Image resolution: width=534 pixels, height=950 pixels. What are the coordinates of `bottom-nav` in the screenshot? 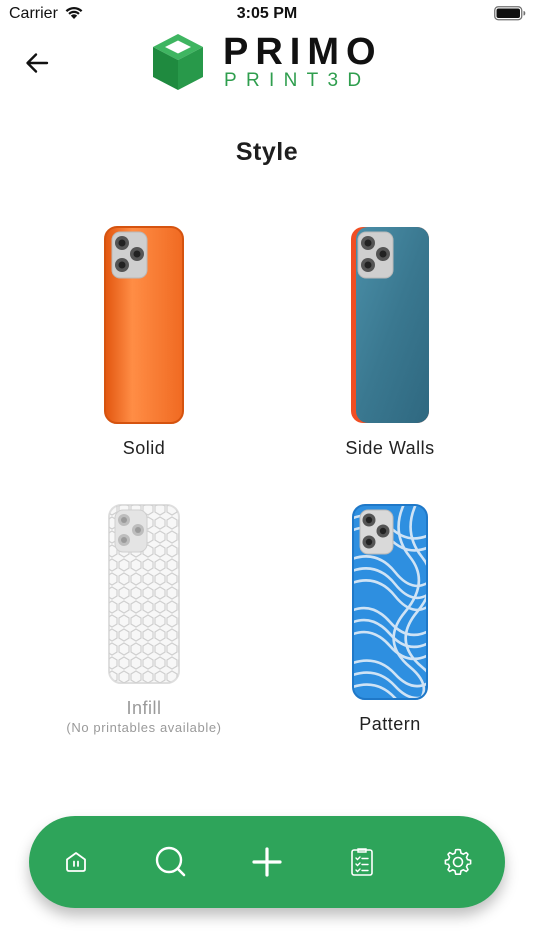 It's located at (267, 862).